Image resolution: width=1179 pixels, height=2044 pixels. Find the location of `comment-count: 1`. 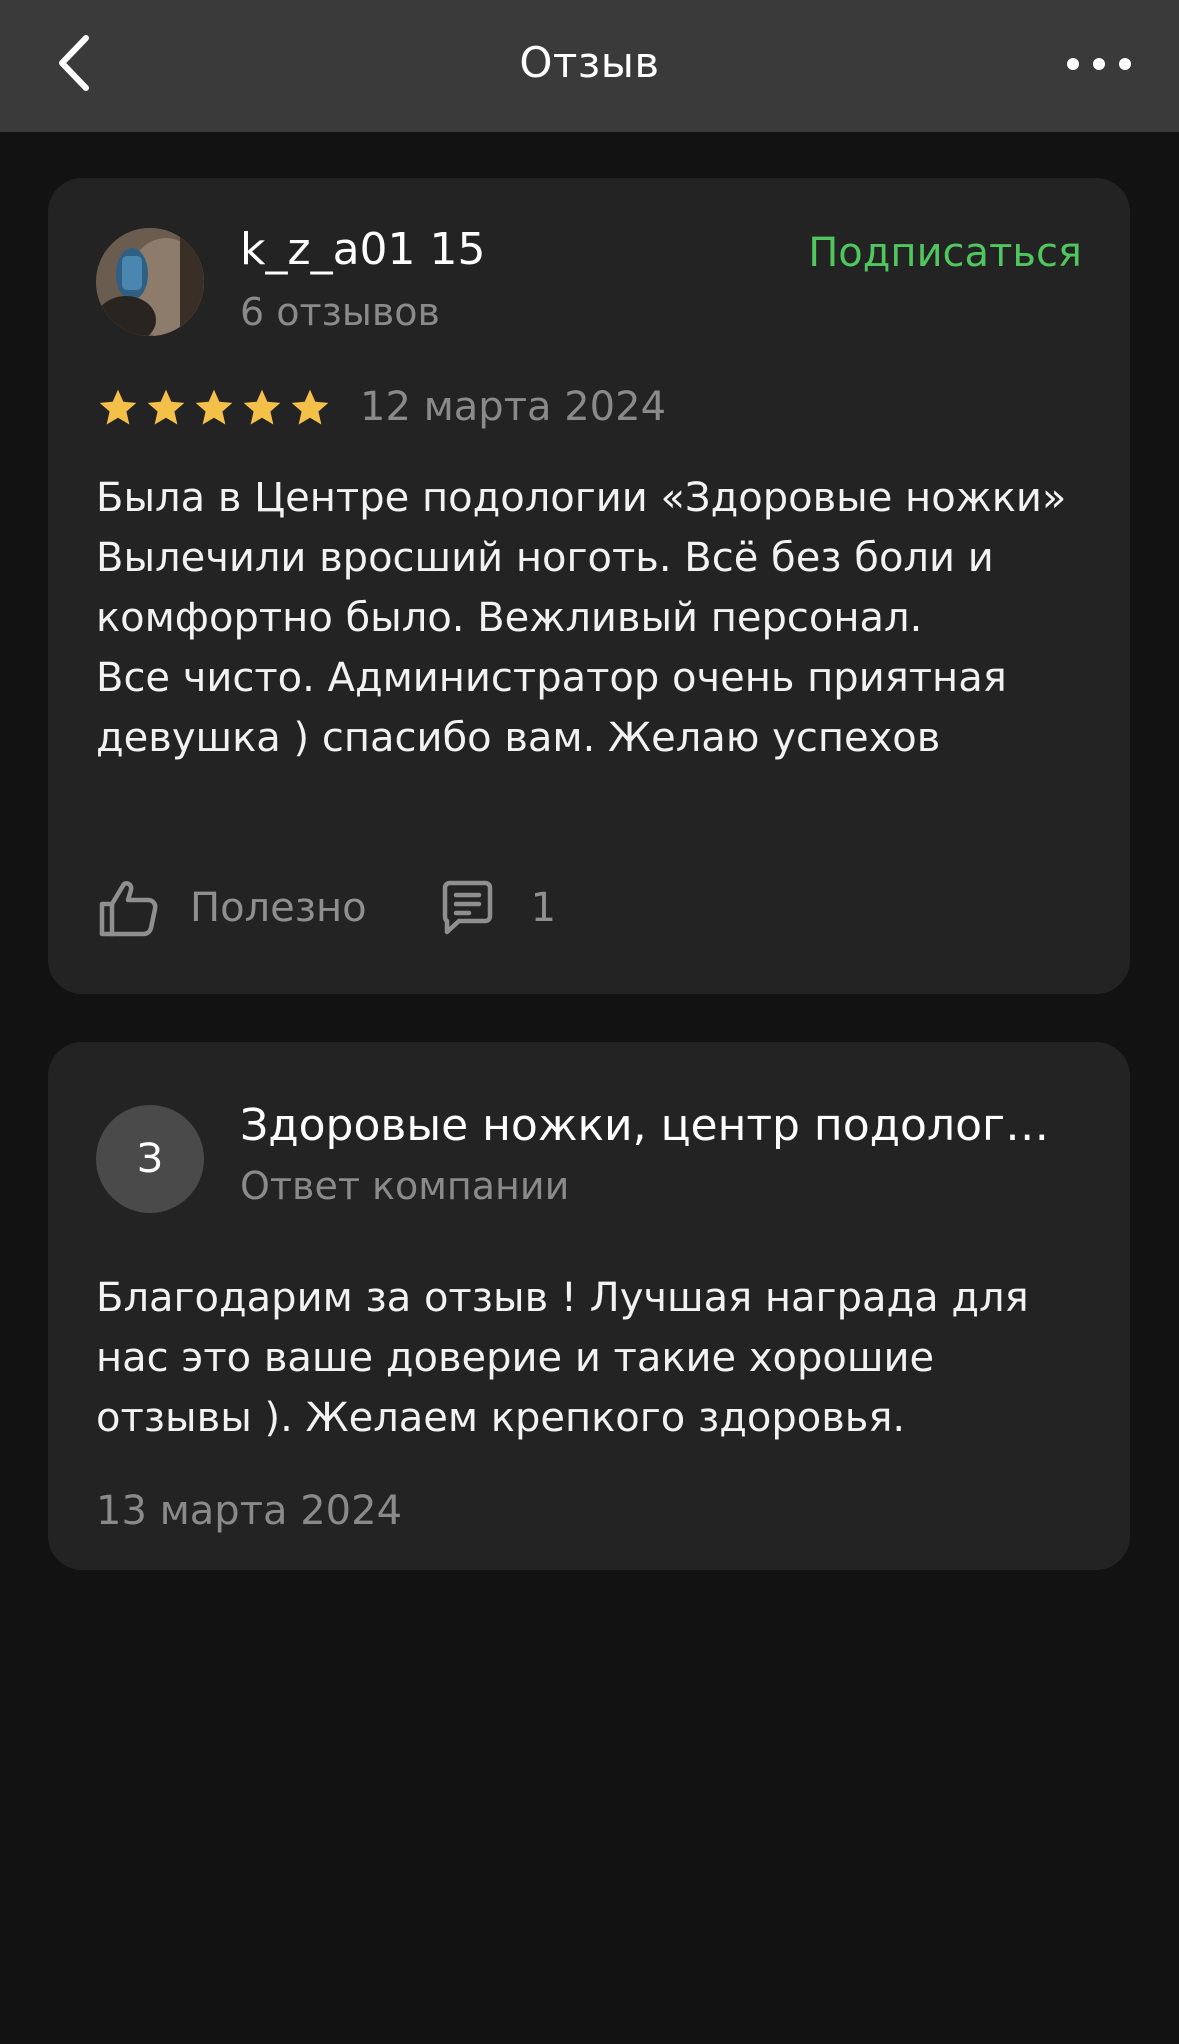

comment-count: 1 is located at coordinates (543, 908).